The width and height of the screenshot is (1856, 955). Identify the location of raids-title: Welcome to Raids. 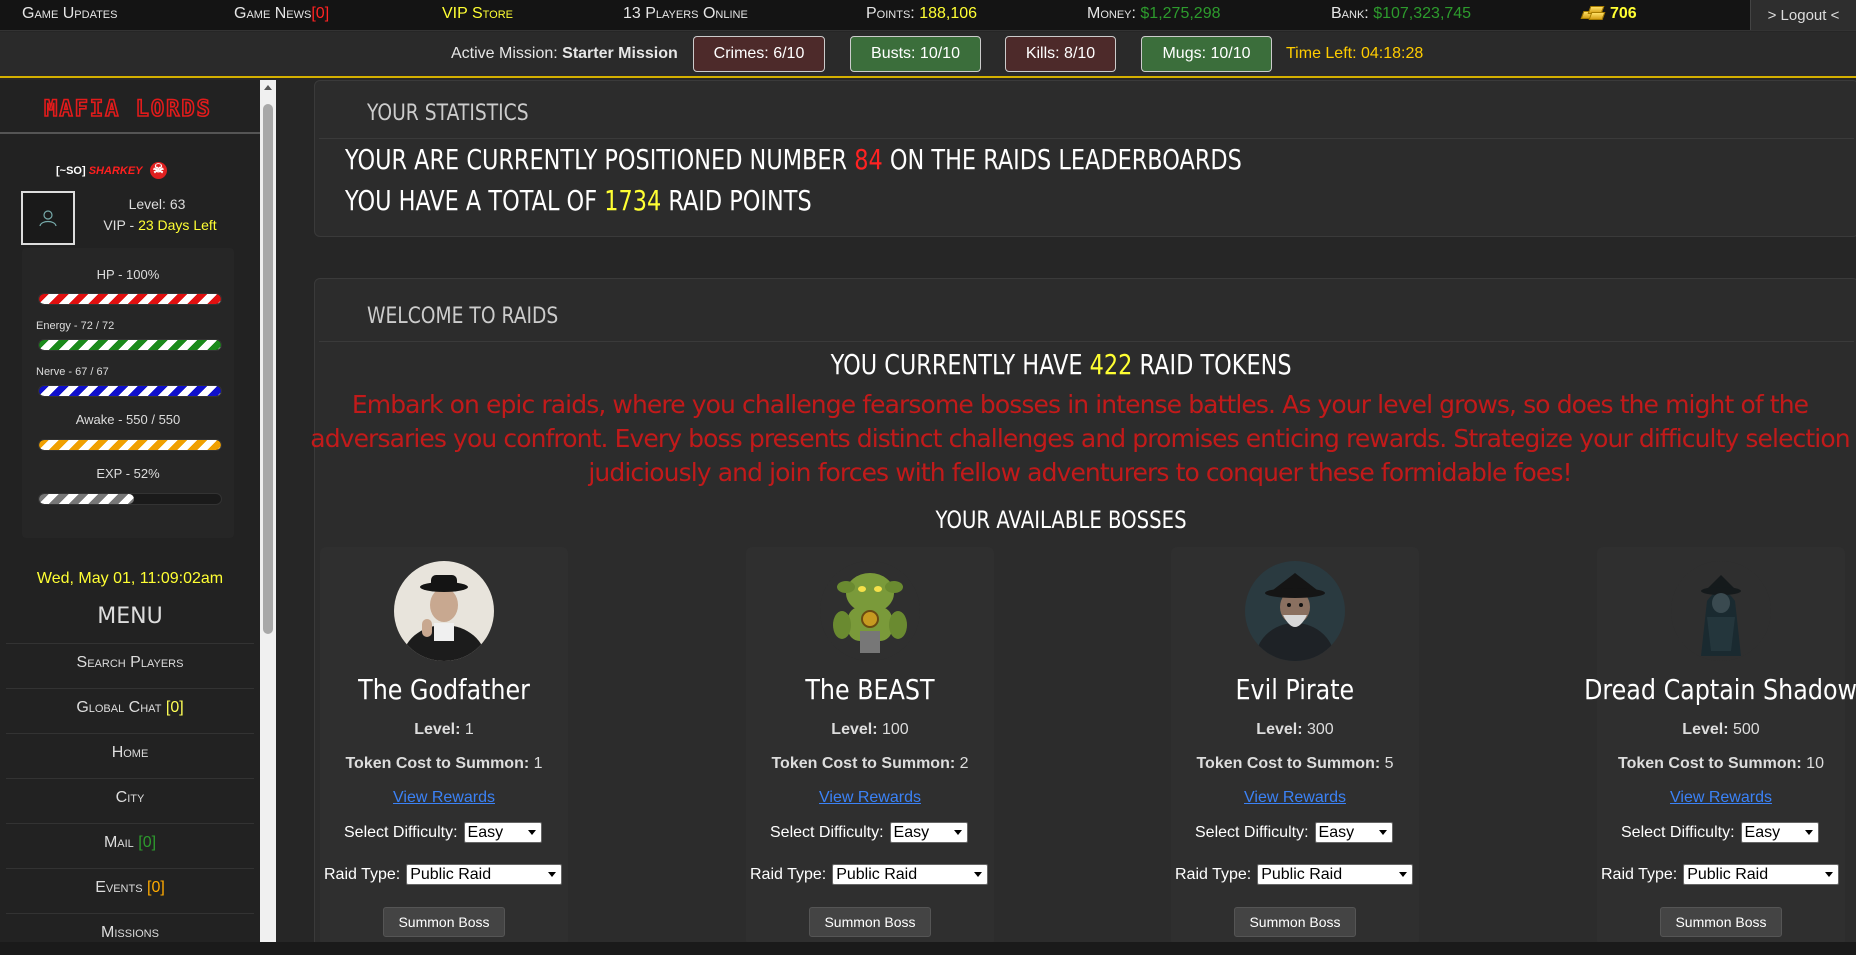
(463, 316).